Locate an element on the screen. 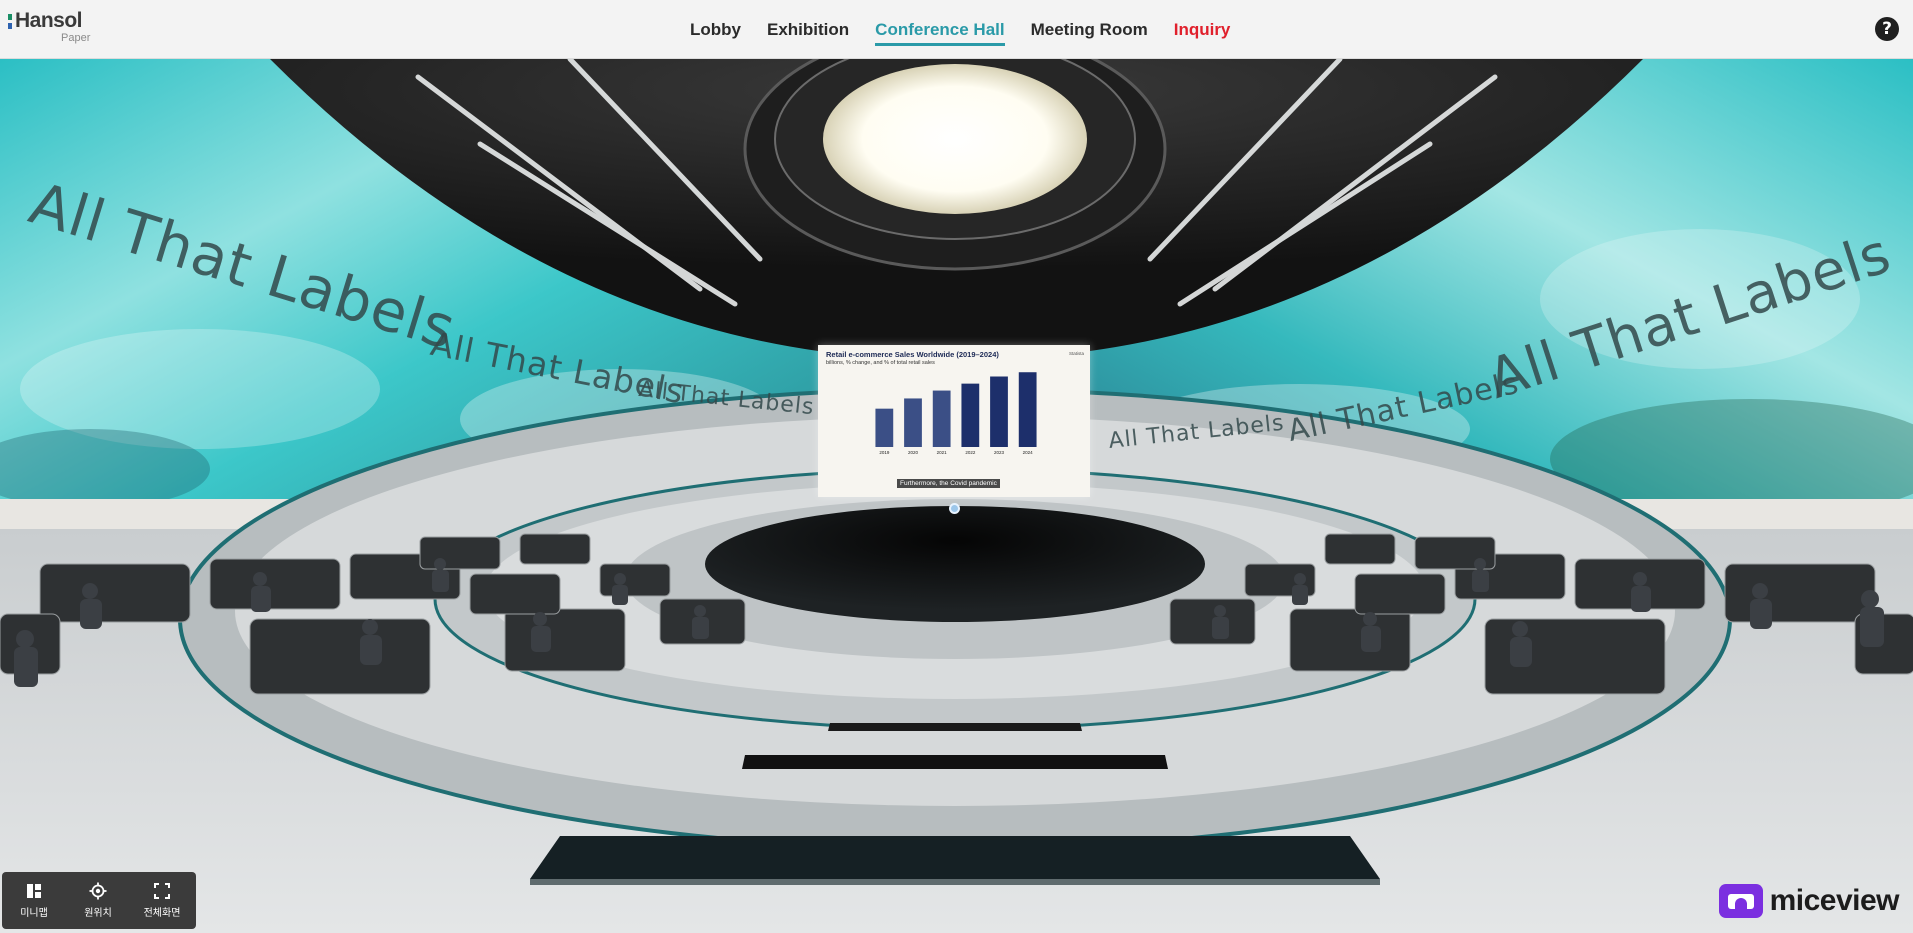  chart-tick-label: 2021 is located at coordinates (942, 452).